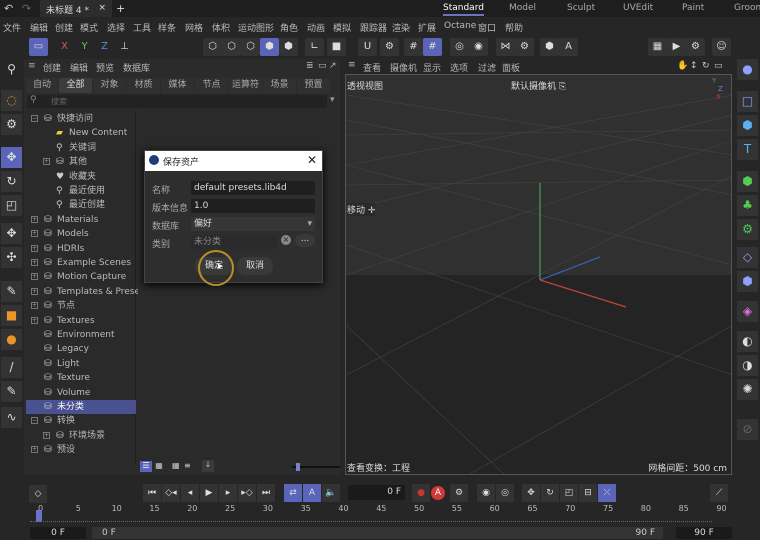  Describe the element at coordinates (187, 465) in the screenshot. I see `sort-icon: ≡` at that location.